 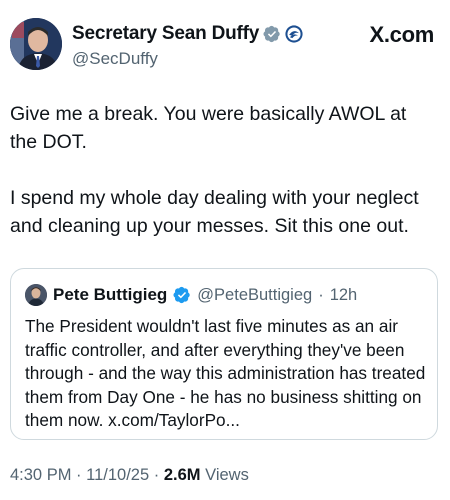 I want to click on views-label: Views, so click(x=227, y=475).